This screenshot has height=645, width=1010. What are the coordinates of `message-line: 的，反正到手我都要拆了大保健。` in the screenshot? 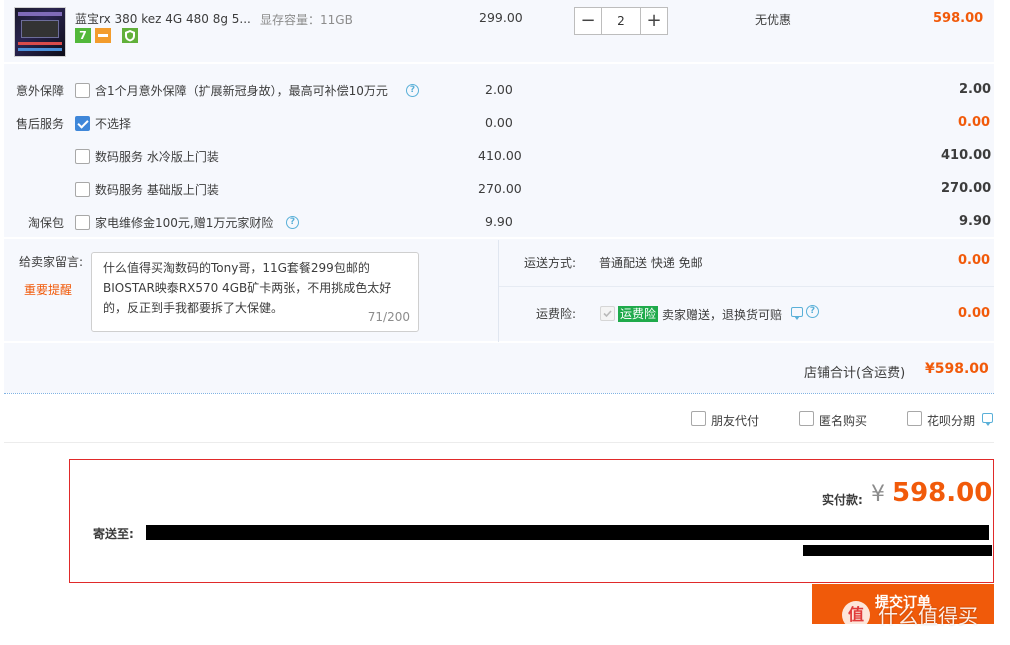 It's located at (193, 308).